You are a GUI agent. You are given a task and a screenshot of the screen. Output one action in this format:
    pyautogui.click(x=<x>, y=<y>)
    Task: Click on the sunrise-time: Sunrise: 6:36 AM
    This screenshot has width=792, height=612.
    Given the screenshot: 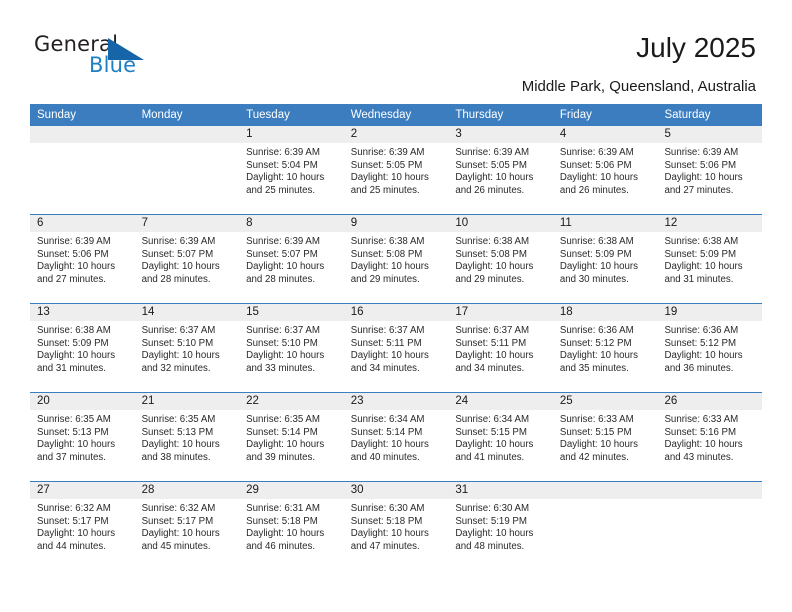 What is the action you would take?
    pyautogui.click(x=596, y=330)
    